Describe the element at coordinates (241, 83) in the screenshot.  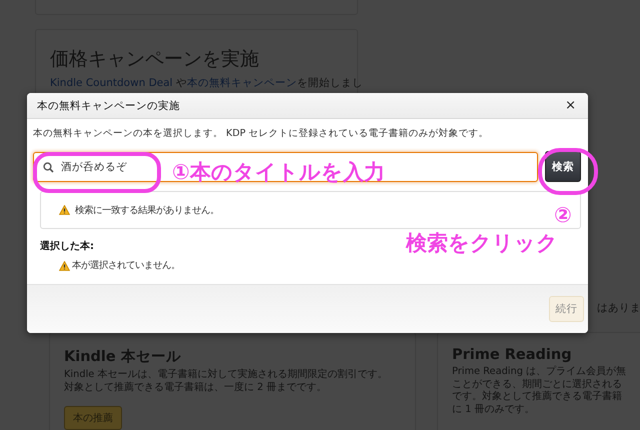
I see `free-campaign-link: 本の無料キャンペーン` at that location.